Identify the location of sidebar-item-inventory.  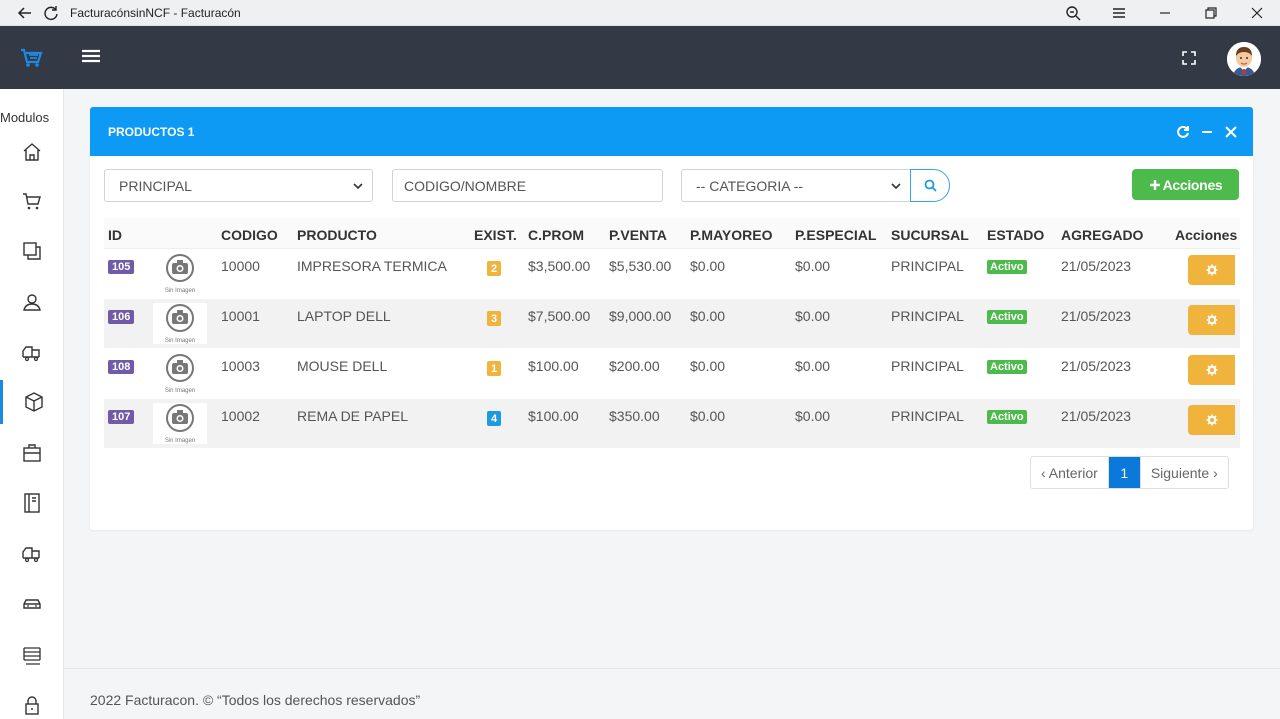
(32, 655).